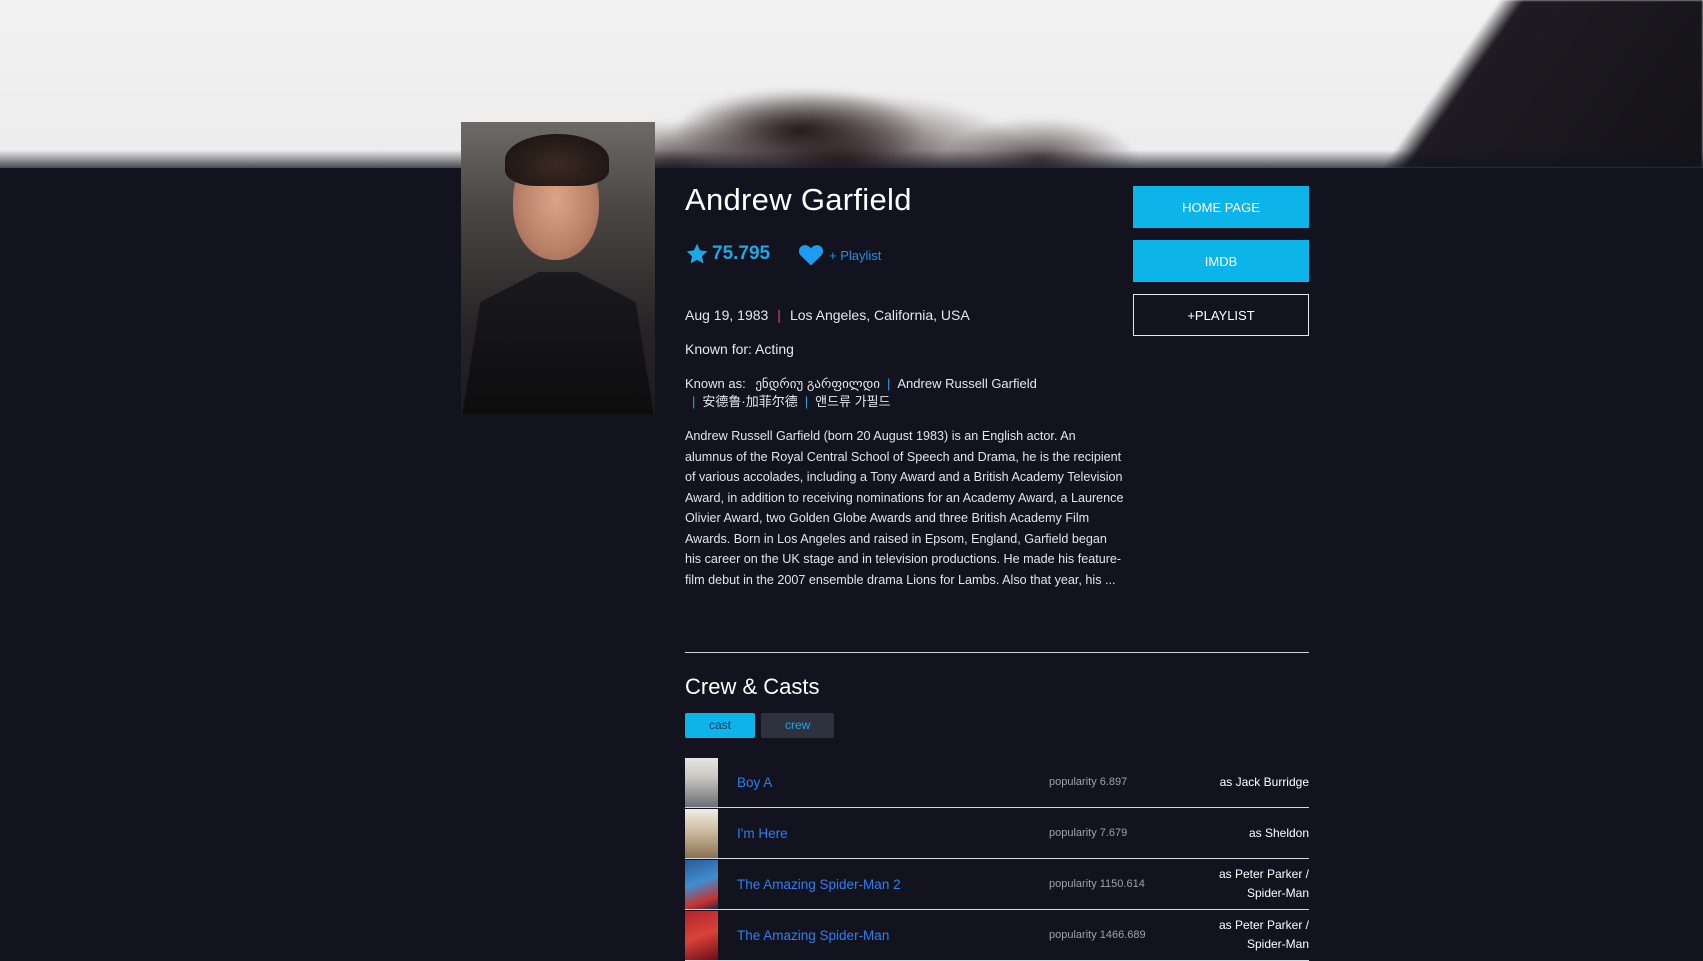 Image resolution: width=1703 pixels, height=961 pixels. Describe the element at coordinates (853, 401) in the screenshot. I see `alias: 앤드류 가필드` at that location.